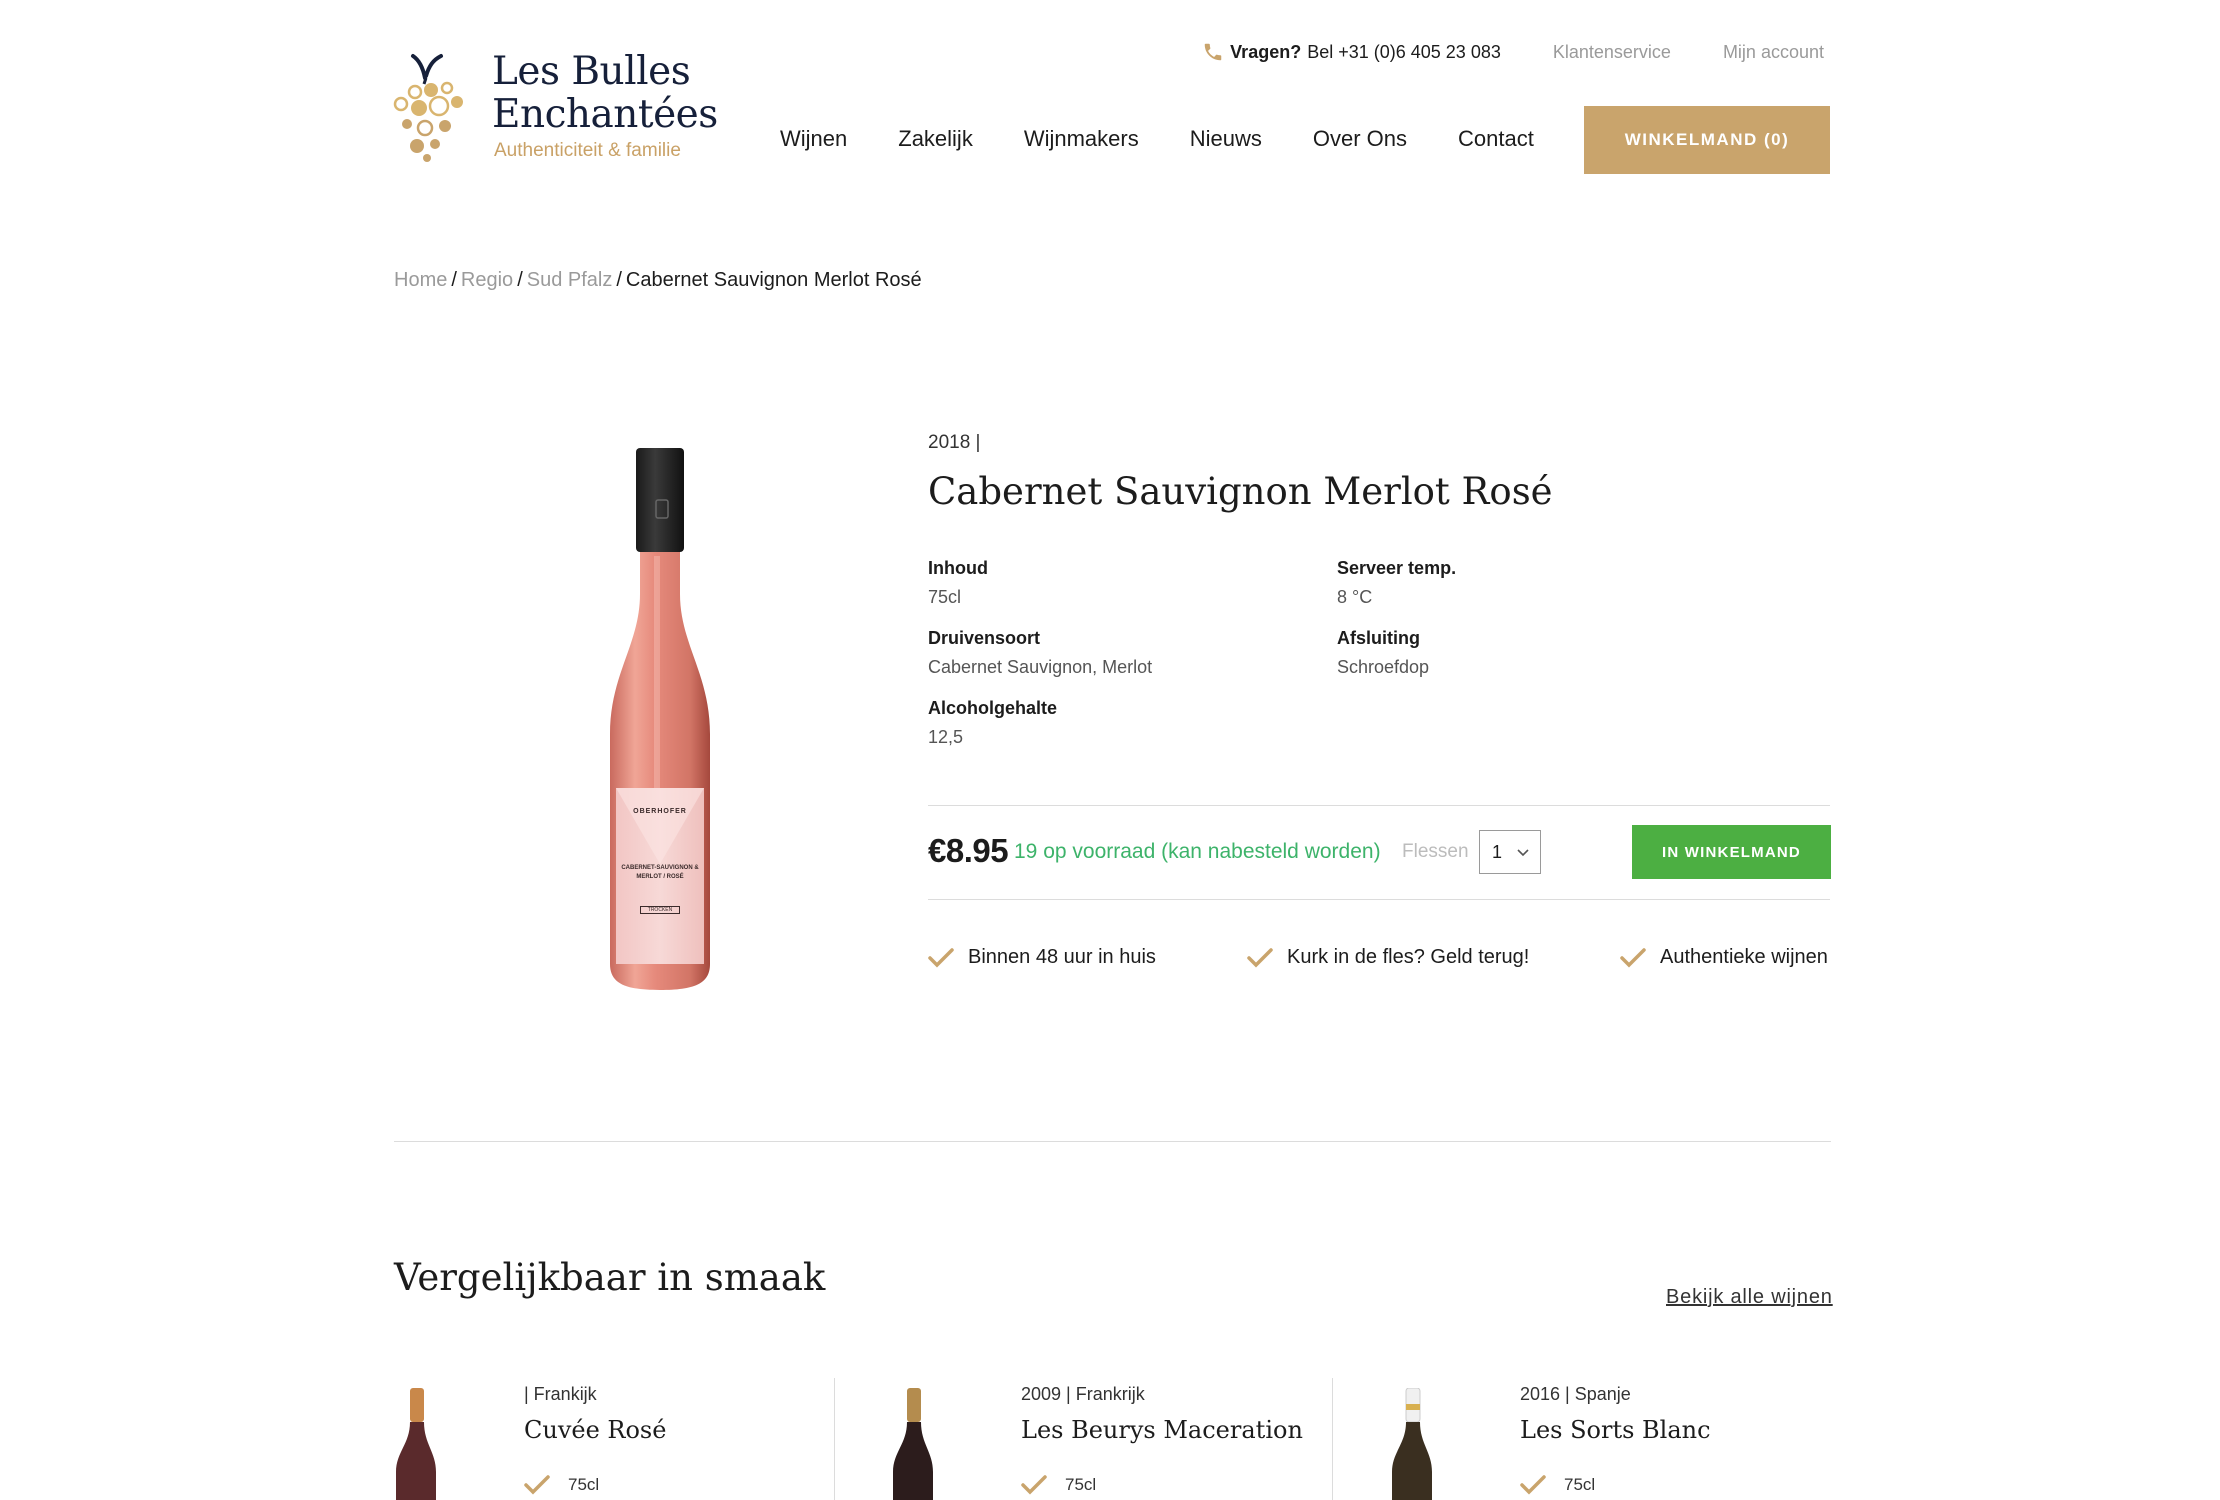 This screenshot has height=1500, width=2220. Describe the element at coordinates (1749, 1297) in the screenshot. I see `view-all-wines-link: Bekijk alle wijnen` at that location.